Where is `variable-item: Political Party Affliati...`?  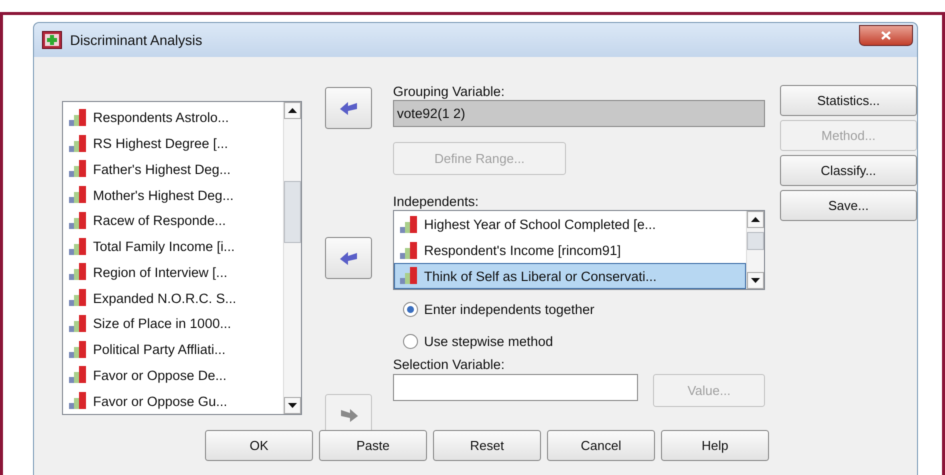
variable-item: Political Party Affliati... is located at coordinates (173, 349).